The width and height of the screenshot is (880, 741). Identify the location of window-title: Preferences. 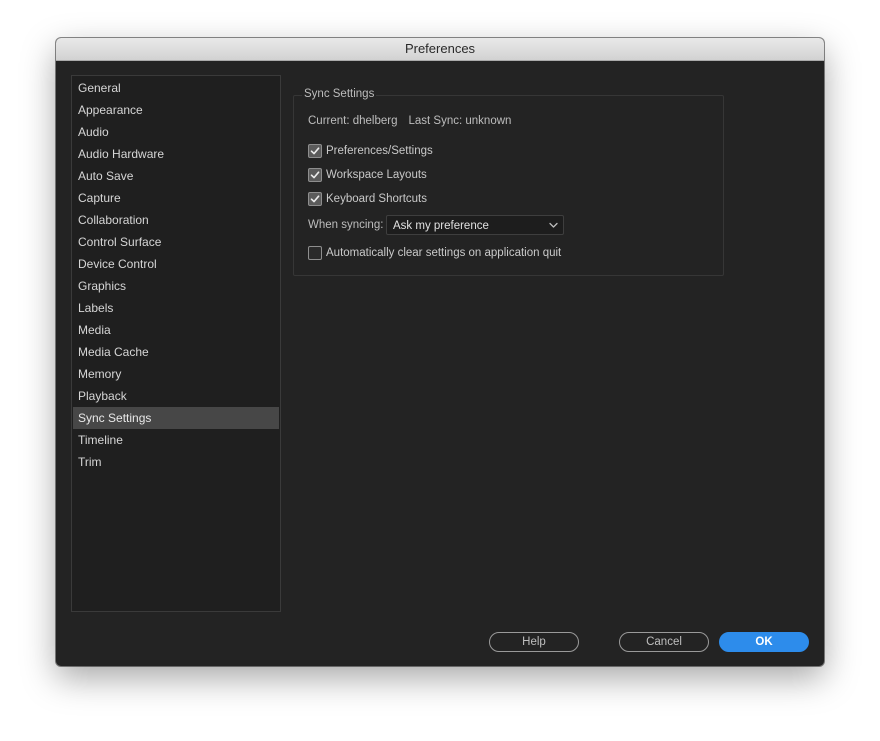
(440, 49).